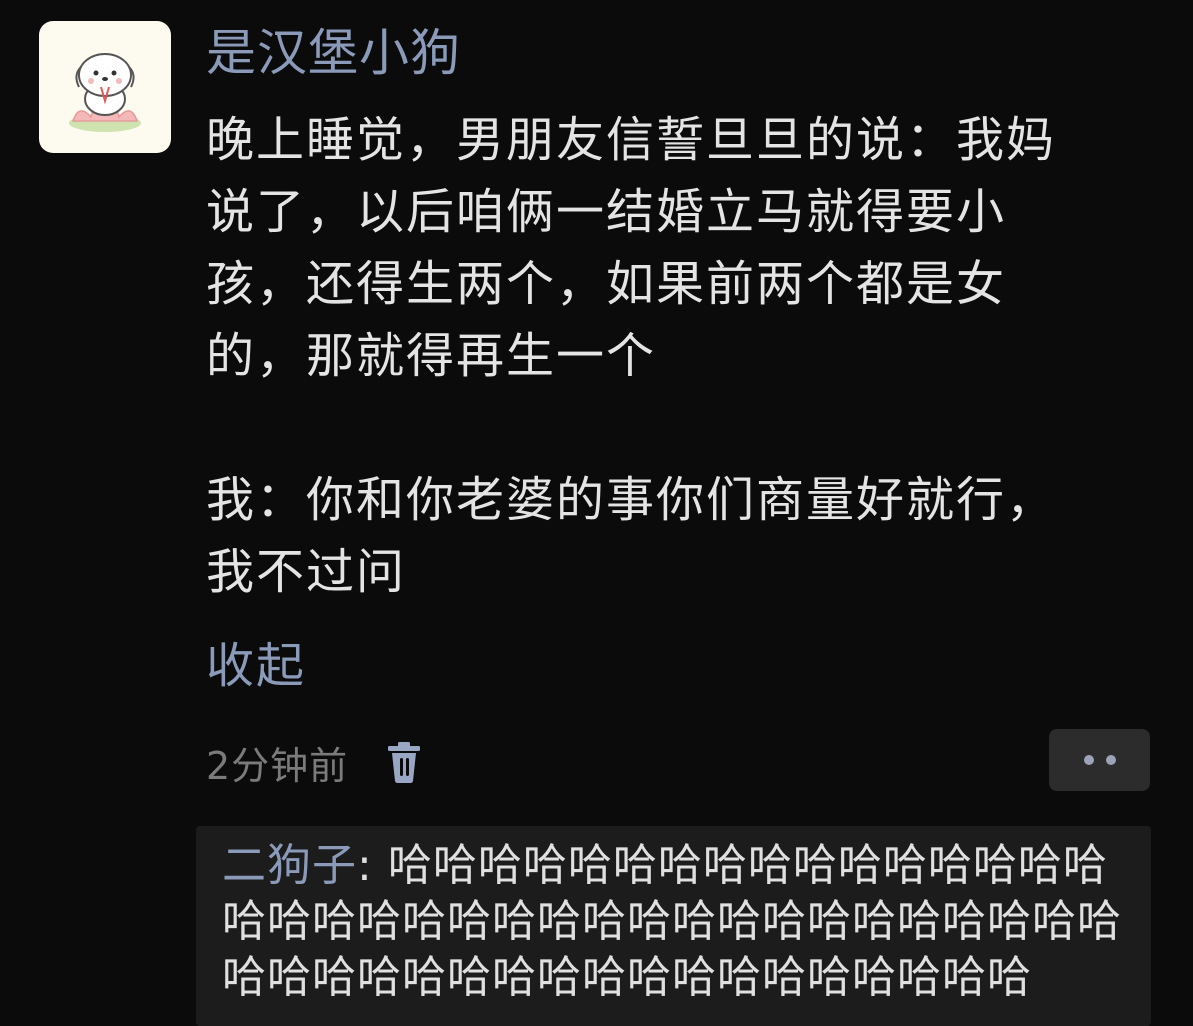 This screenshot has width=1193, height=1026. I want to click on trash-icon, so click(404, 762).